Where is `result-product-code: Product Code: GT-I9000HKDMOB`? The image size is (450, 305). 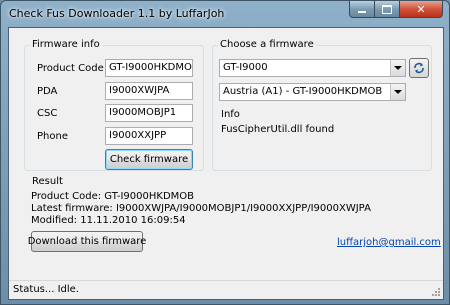
result-product-code: Product Code: GT-I9000HKDMOB is located at coordinates (113, 196).